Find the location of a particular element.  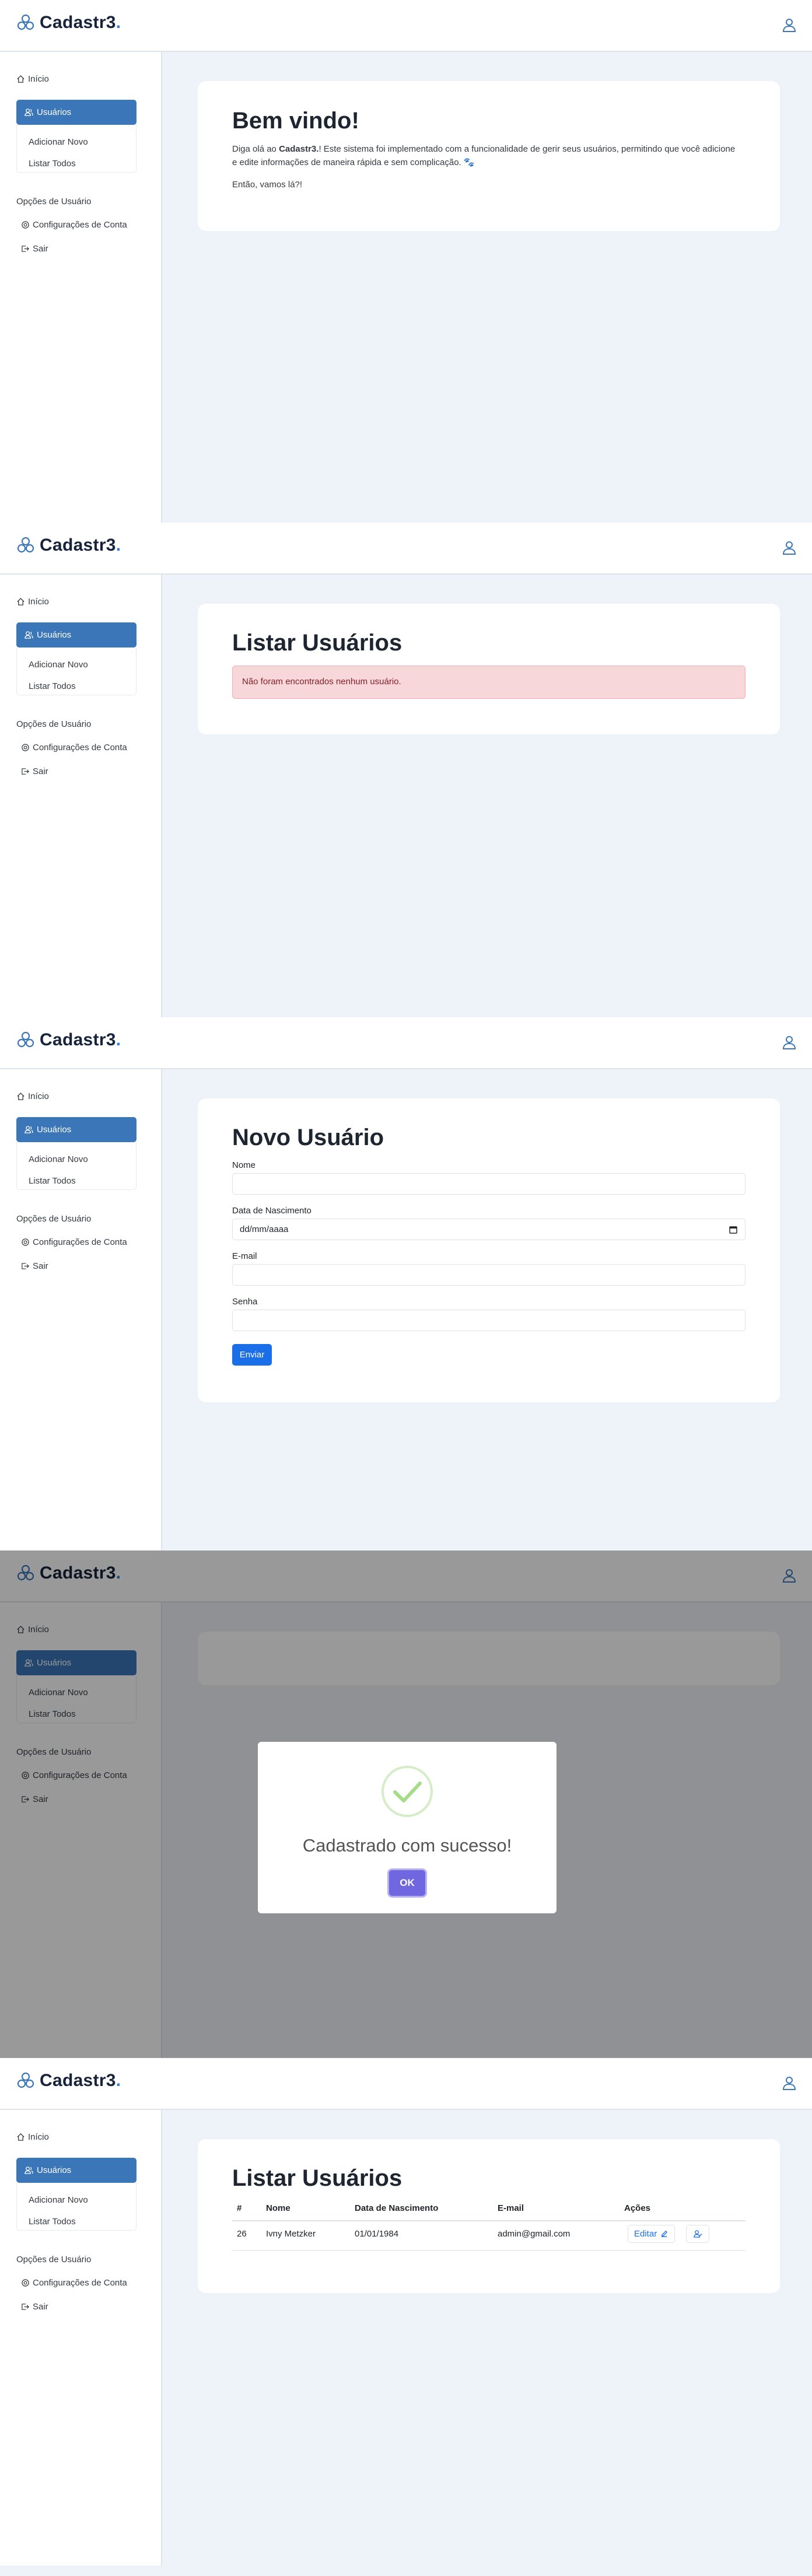

password-field is located at coordinates (489, 1321).